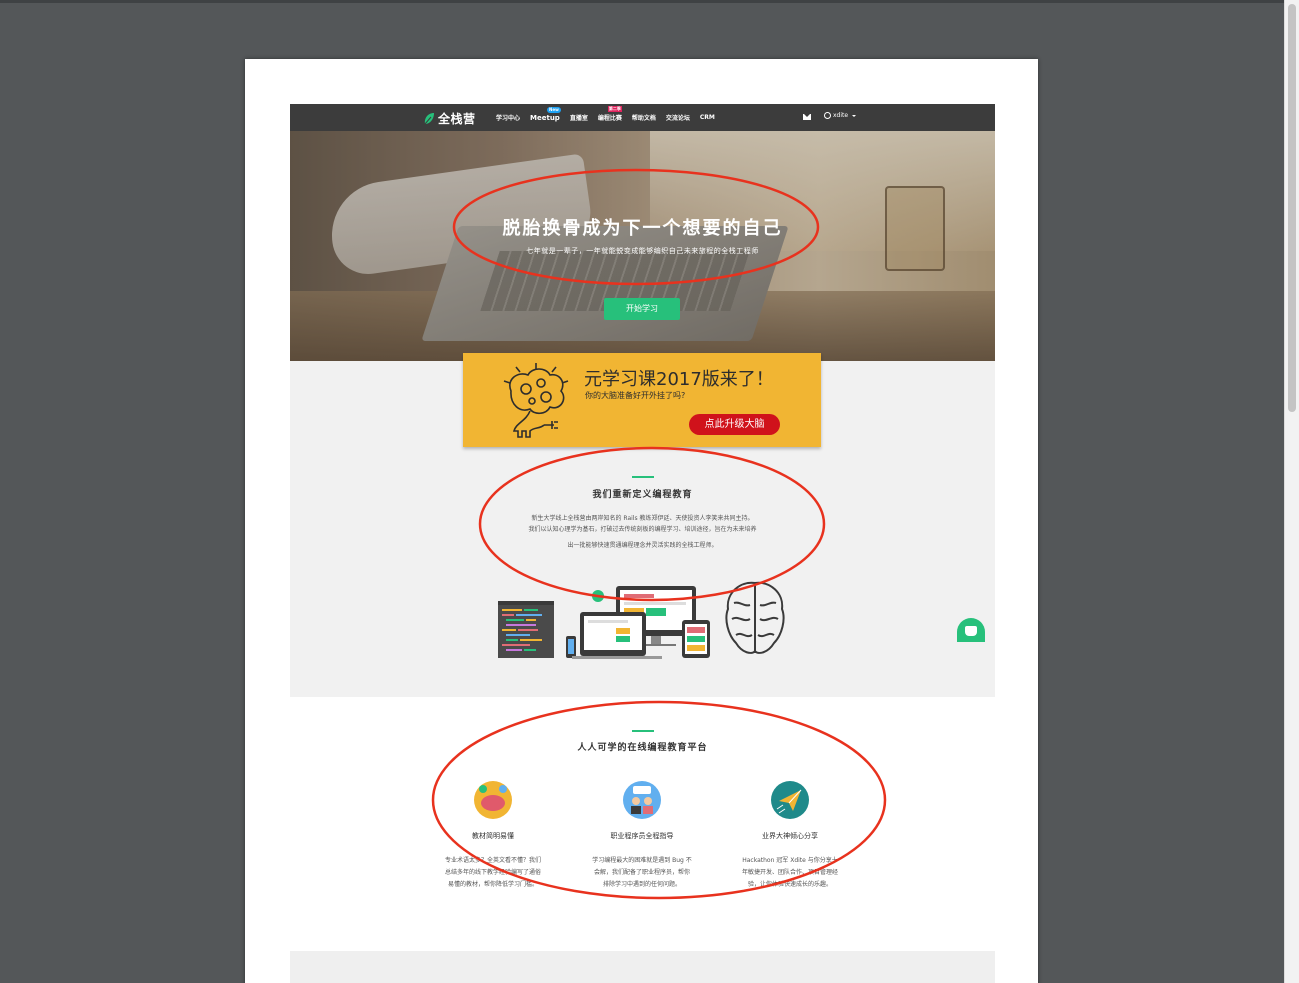 The width and height of the screenshot is (1299, 983). I want to click on nav-item-forum: 交流论坛, so click(678, 117).